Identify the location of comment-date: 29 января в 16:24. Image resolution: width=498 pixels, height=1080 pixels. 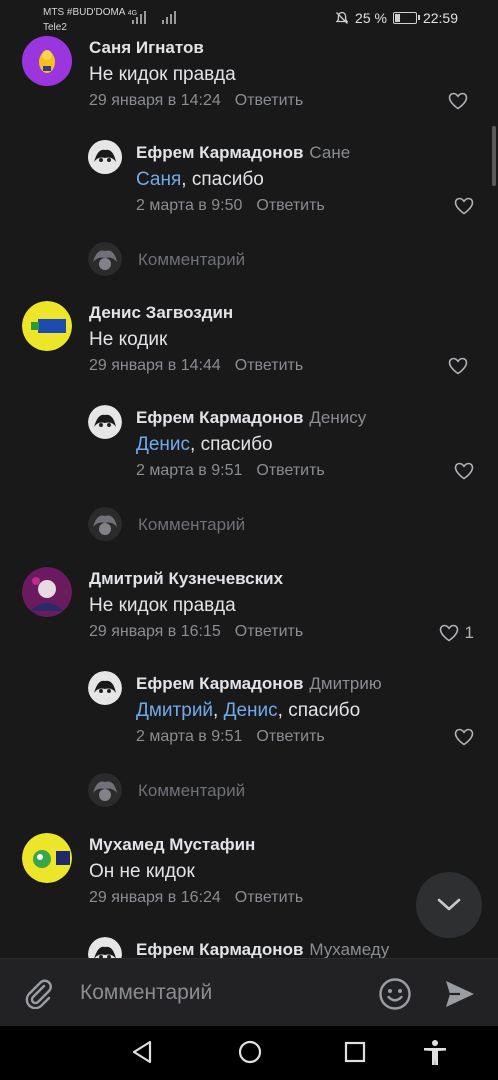
(155, 897).